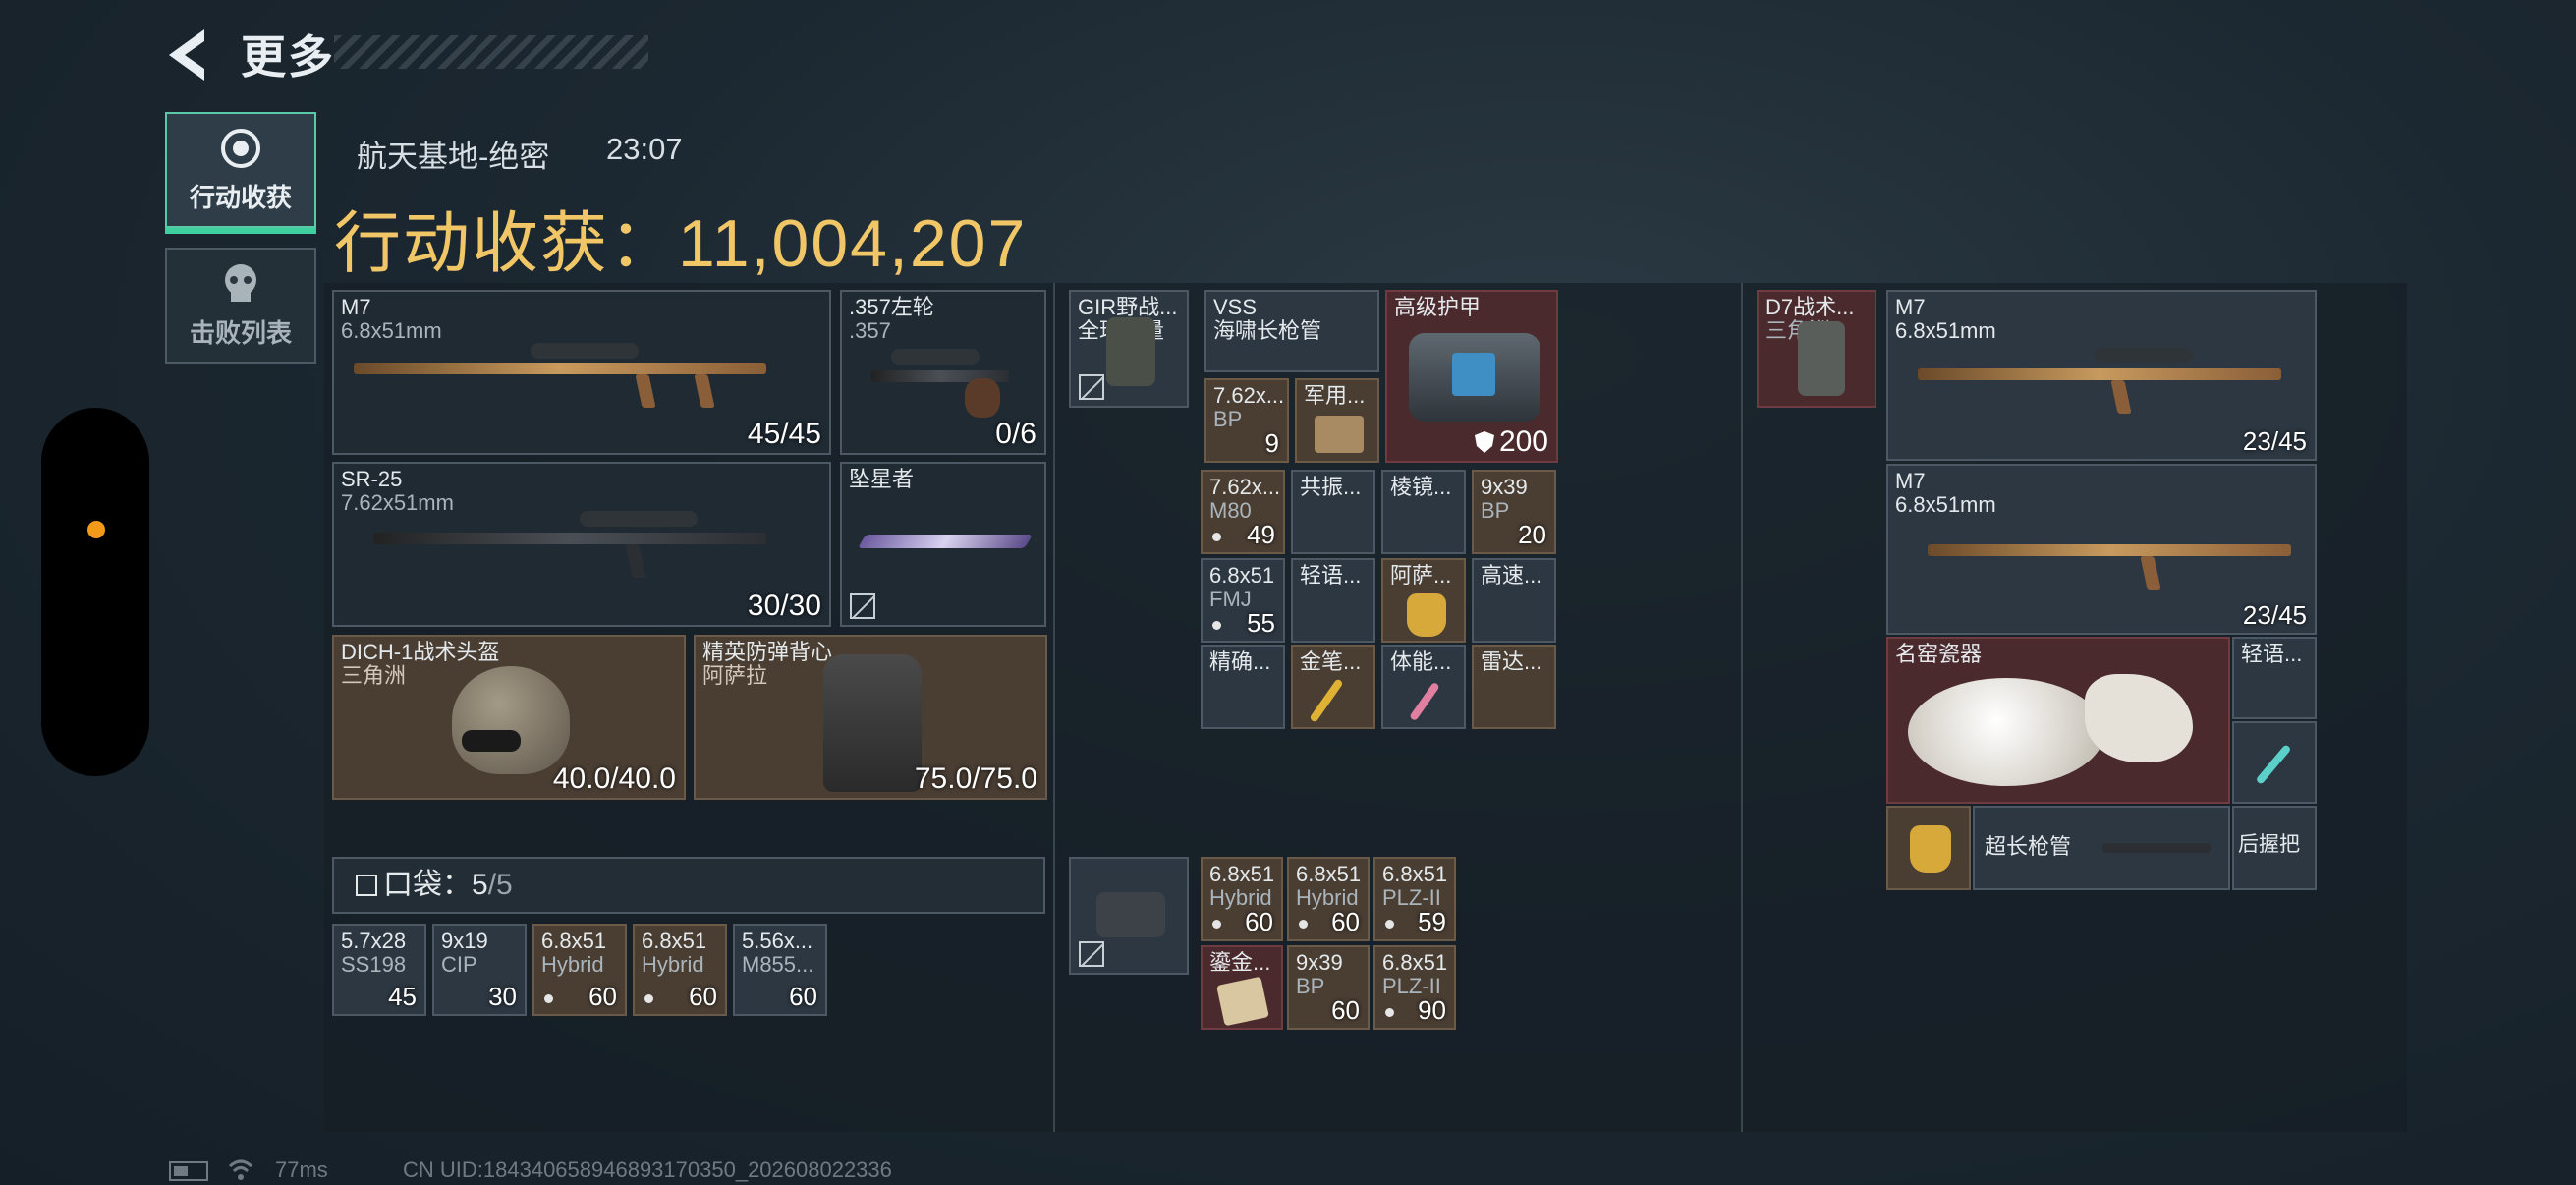 The width and height of the screenshot is (2576, 1185). I want to click on haul-total: 行动收获：11,004,207, so click(680, 238).